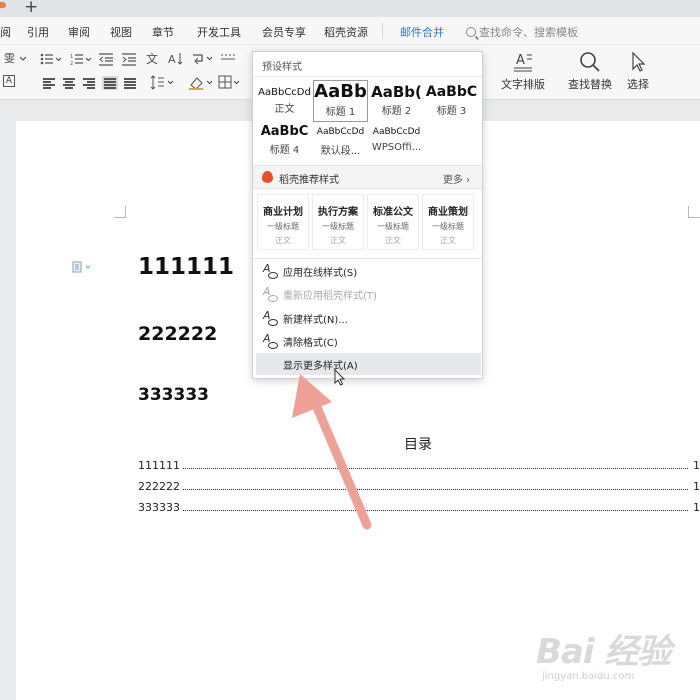  What do you see at coordinates (202, 83) in the screenshot?
I see `shading-icon` at bounding box center [202, 83].